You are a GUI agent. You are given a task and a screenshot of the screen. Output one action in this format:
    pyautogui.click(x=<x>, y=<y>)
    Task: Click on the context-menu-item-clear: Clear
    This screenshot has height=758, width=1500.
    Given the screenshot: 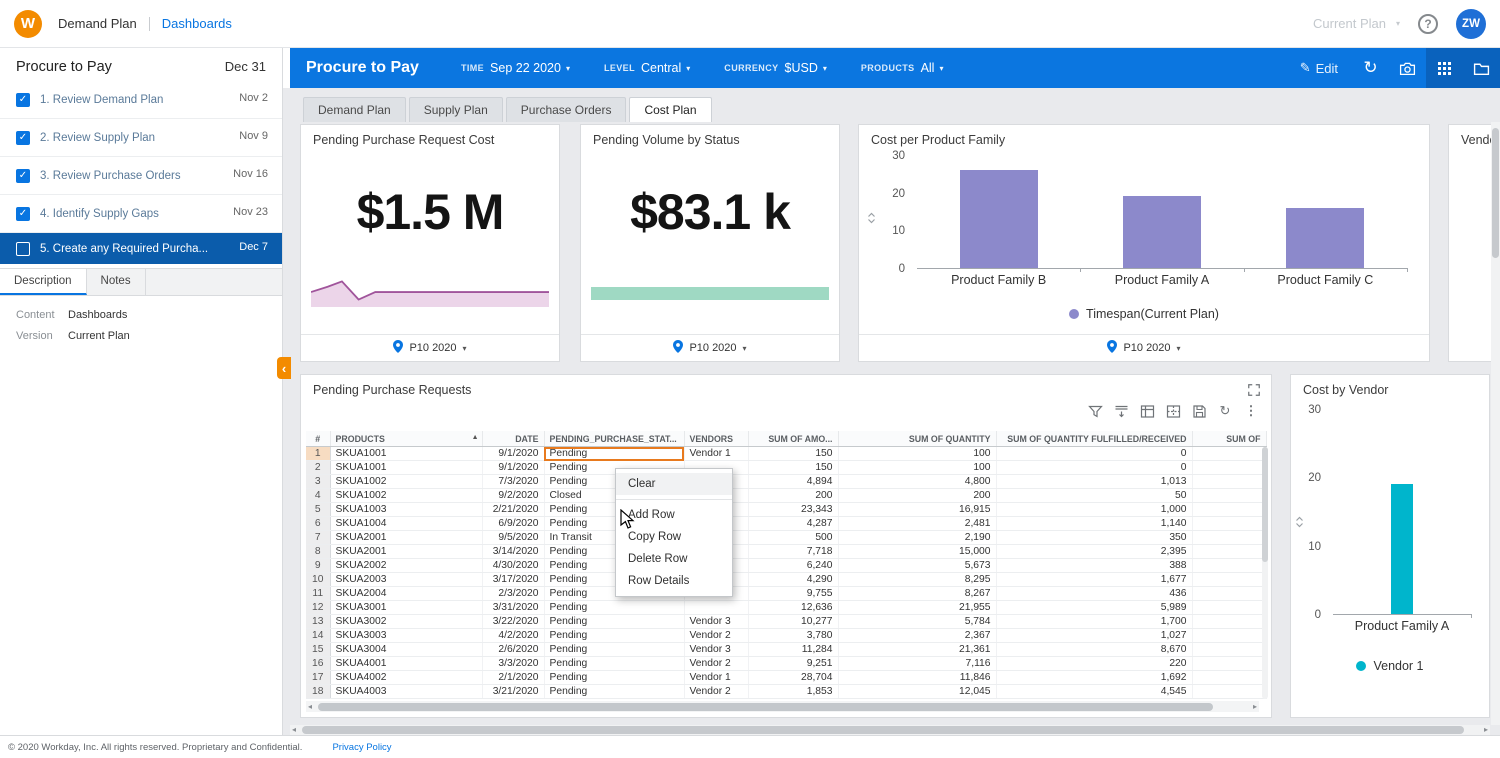 What is the action you would take?
    pyautogui.click(x=674, y=484)
    